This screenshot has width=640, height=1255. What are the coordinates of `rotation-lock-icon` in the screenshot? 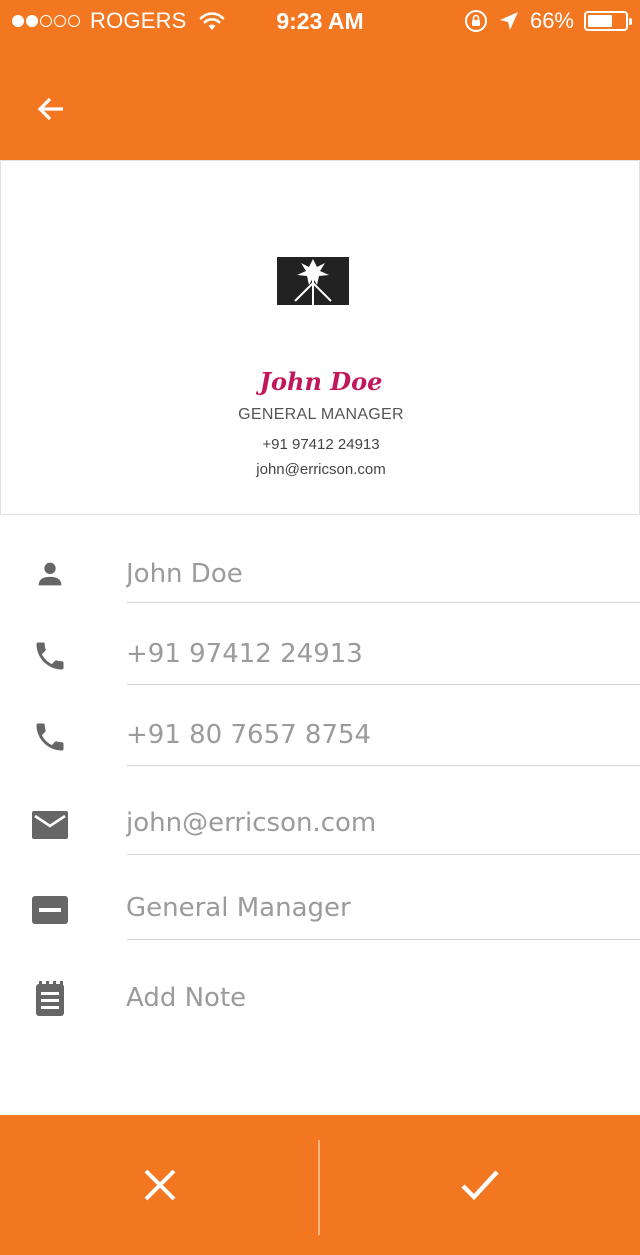 It's located at (475, 21).